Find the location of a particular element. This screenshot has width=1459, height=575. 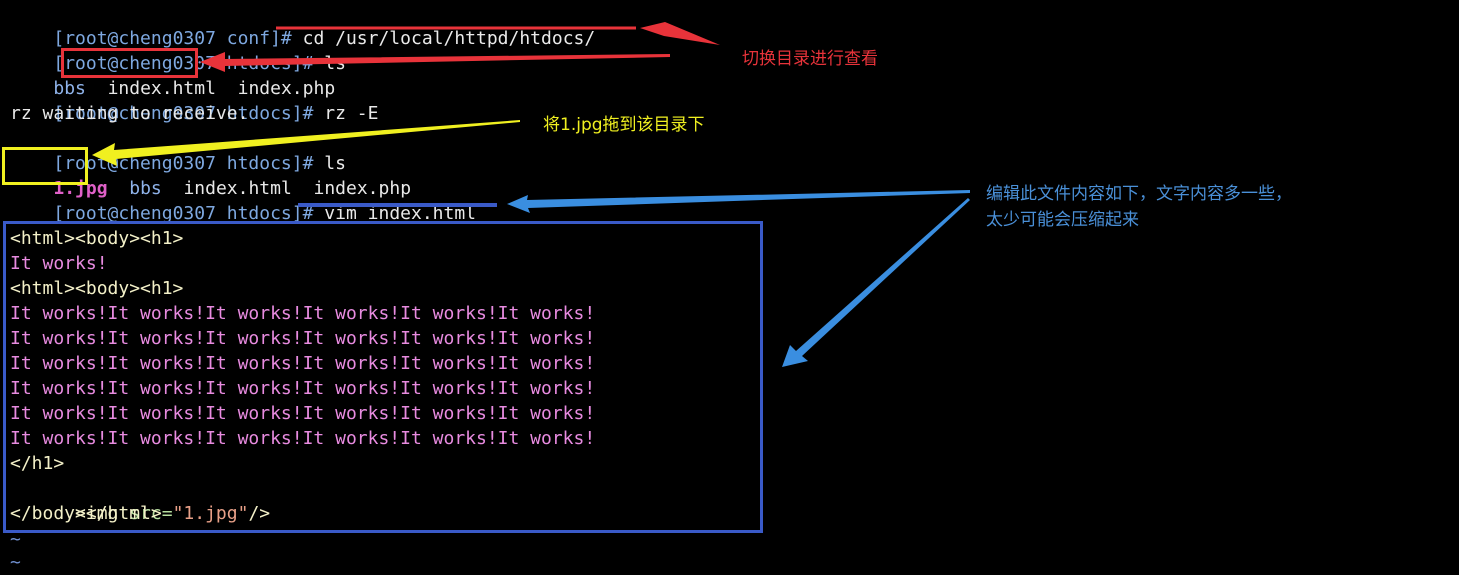

arrow-blue-vim is located at coordinates (738, 201).